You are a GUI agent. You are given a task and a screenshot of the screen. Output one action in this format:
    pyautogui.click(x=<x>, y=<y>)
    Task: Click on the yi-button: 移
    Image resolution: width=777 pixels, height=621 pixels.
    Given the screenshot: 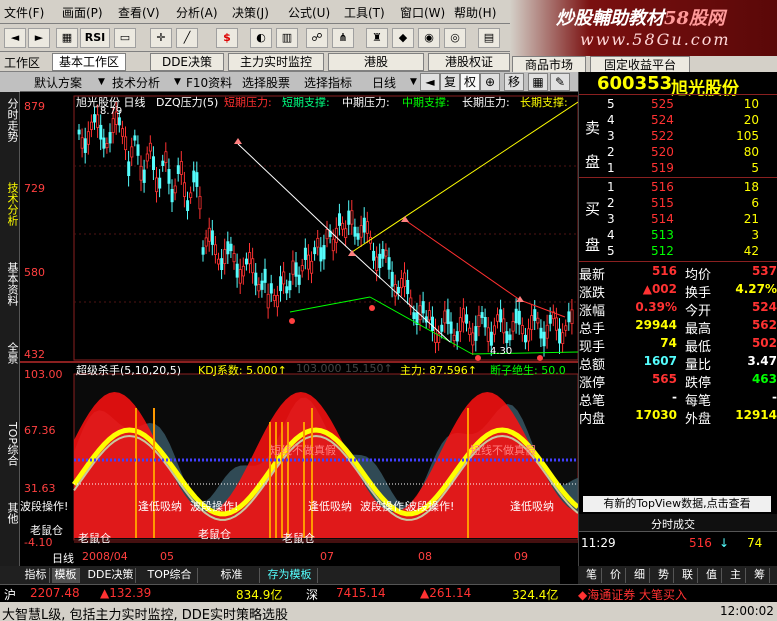 What is the action you would take?
    pyautogui.click(x=514, y=82)
    